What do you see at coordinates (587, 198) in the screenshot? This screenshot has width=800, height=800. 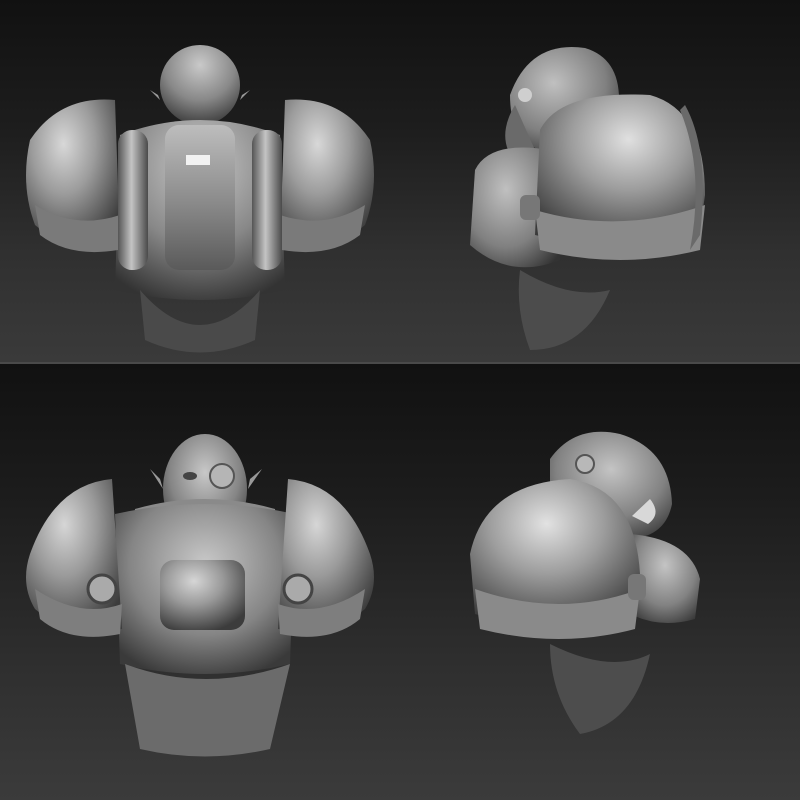 I see `profile-view-render` at bounding box center [587, 198].